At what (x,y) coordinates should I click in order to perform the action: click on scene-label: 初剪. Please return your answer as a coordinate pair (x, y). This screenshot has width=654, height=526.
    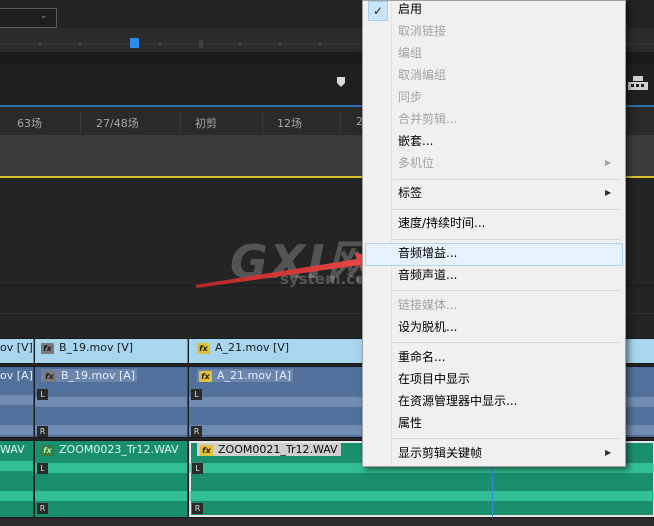
    Looking at the image, I should click on (206, 123).